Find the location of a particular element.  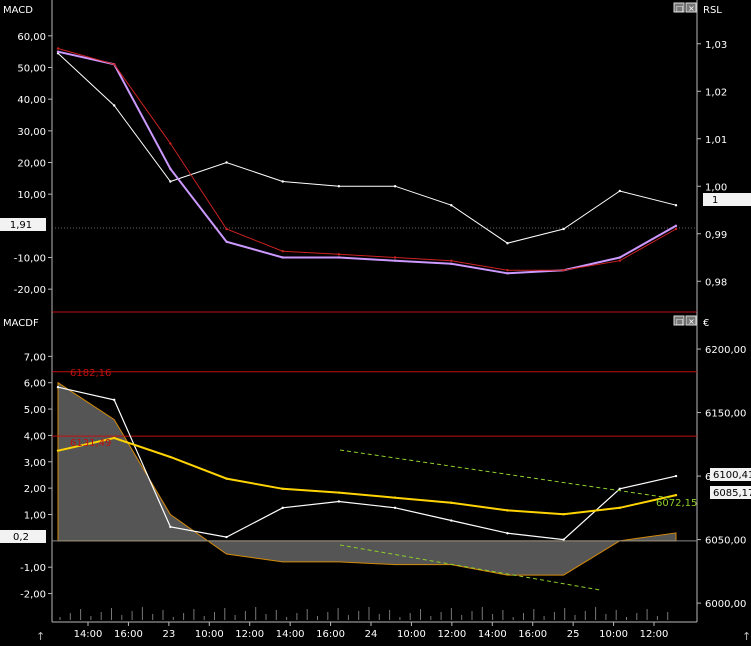

upper-left-label: MACD is located at coordinates (18, 10).